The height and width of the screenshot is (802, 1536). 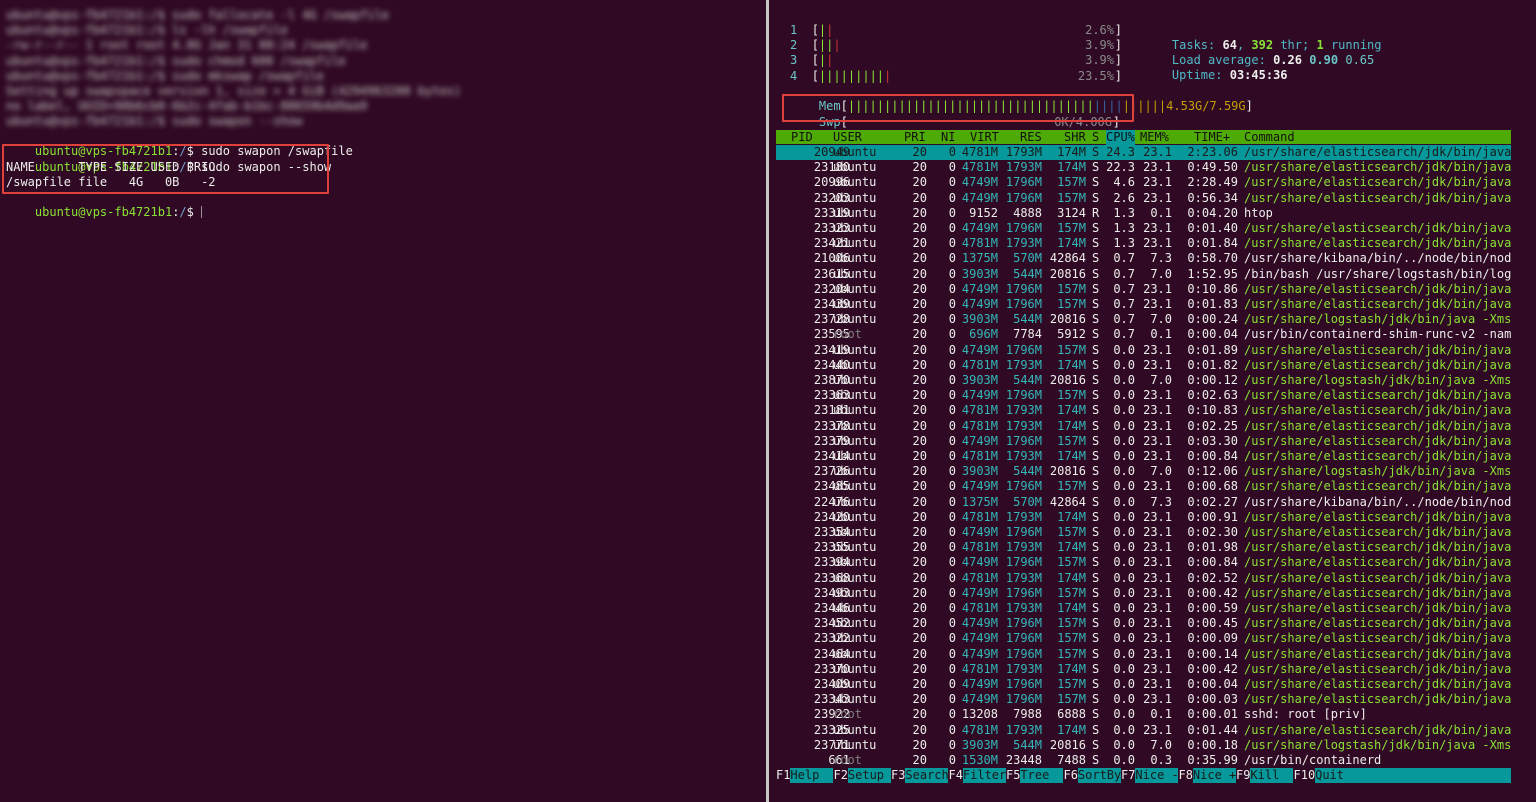 What do you see at coordinates (1413, 775) in the screenshot?
I see `fkey-label-quit: Quit` at bounding box center [1413, 775].